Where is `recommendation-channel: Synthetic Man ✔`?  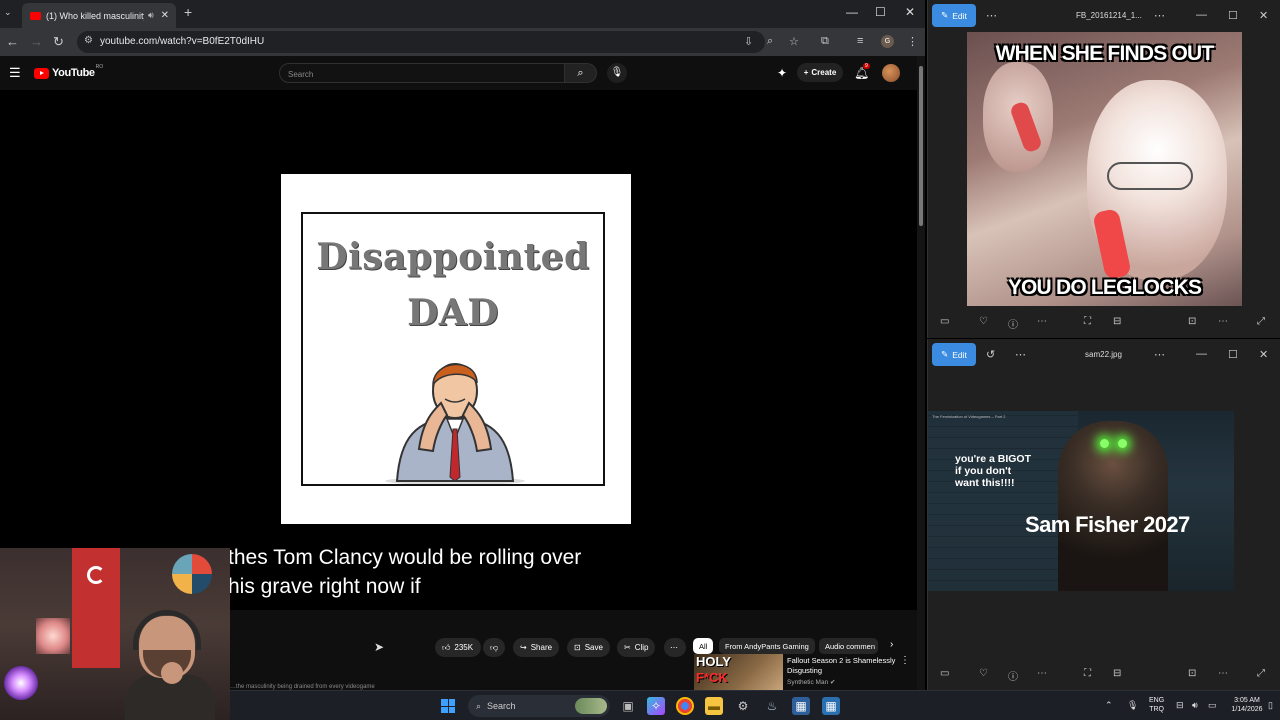
recommendation-channel: Synthetic Man ✔ is located at coordinates (811, 682).